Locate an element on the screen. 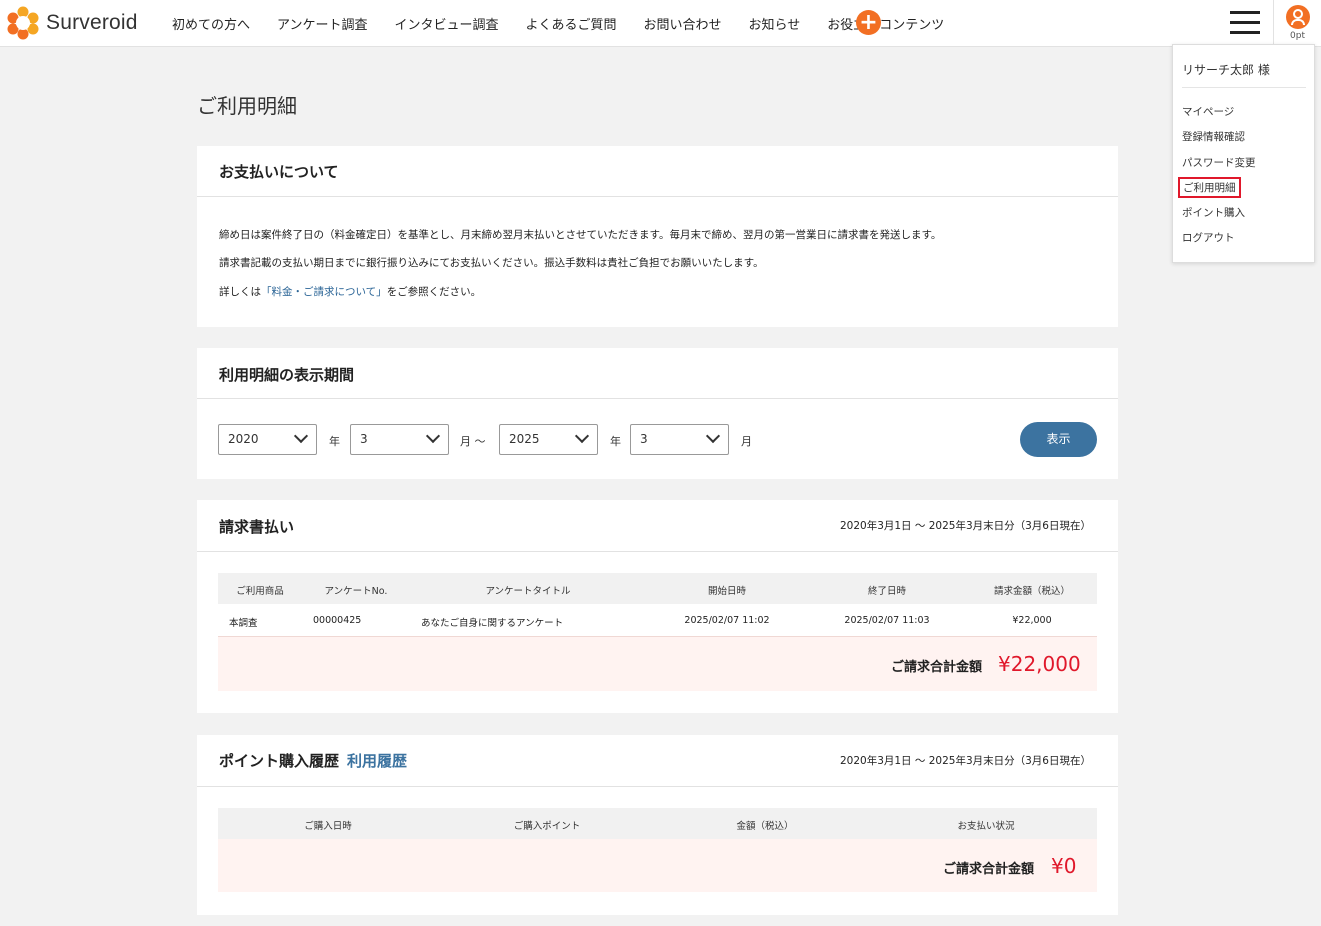  cell-product: 本調査 is located at coordinates (243, 623).